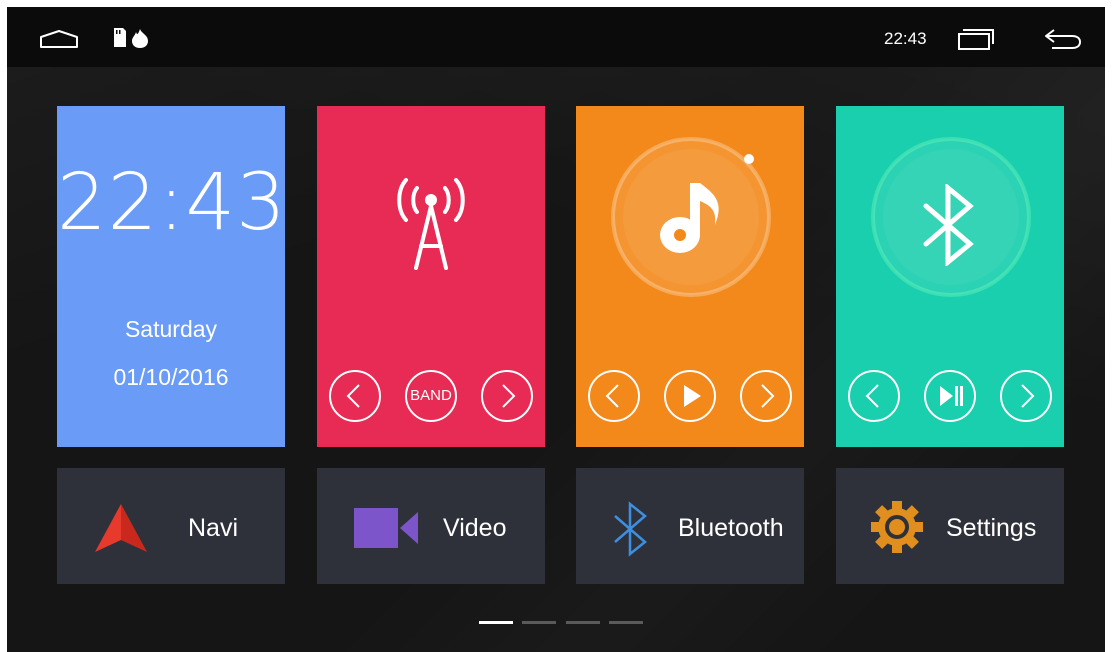 The width and height of the screenshot is (1112, 652). I want to click on music-play-button, so click(690, 396).